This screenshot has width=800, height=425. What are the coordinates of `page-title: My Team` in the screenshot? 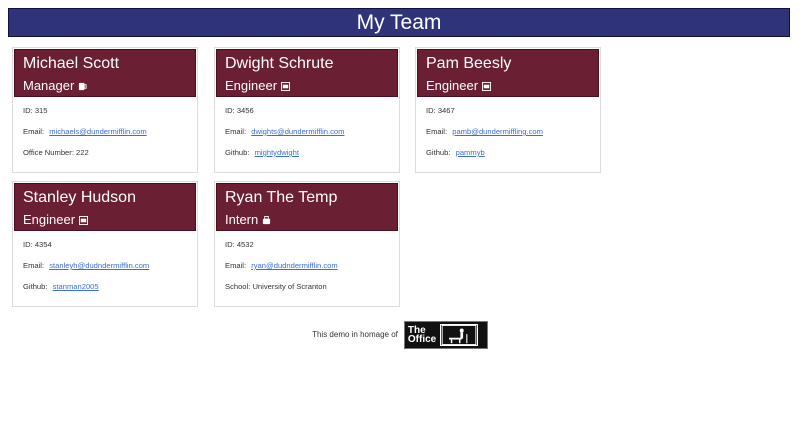 It's located at (399, 22).